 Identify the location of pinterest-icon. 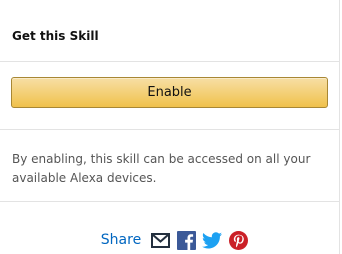
(238, 240).